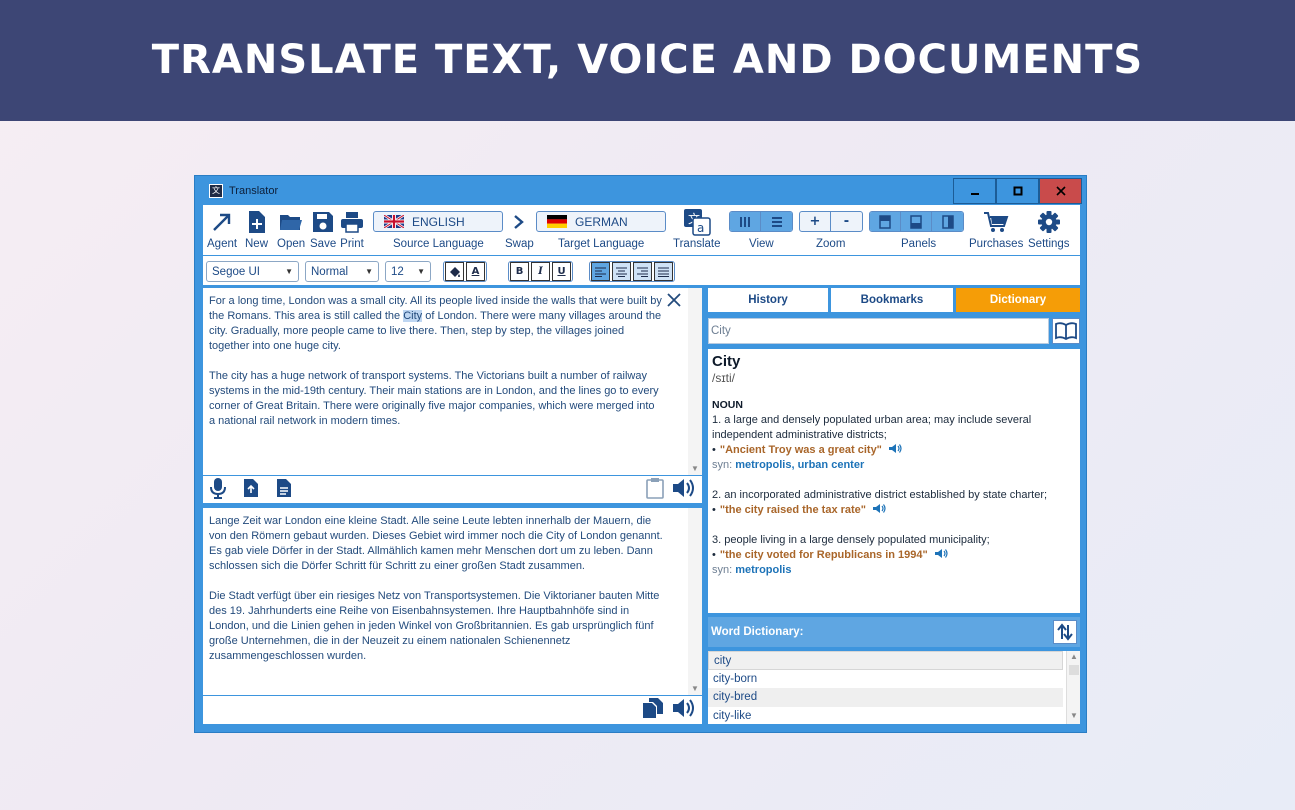 The image size is (1295, 810). What do you see at coordinates (561, 271) in the screenshot?
I see `underline-button: U` at bounding box center [561, 271].